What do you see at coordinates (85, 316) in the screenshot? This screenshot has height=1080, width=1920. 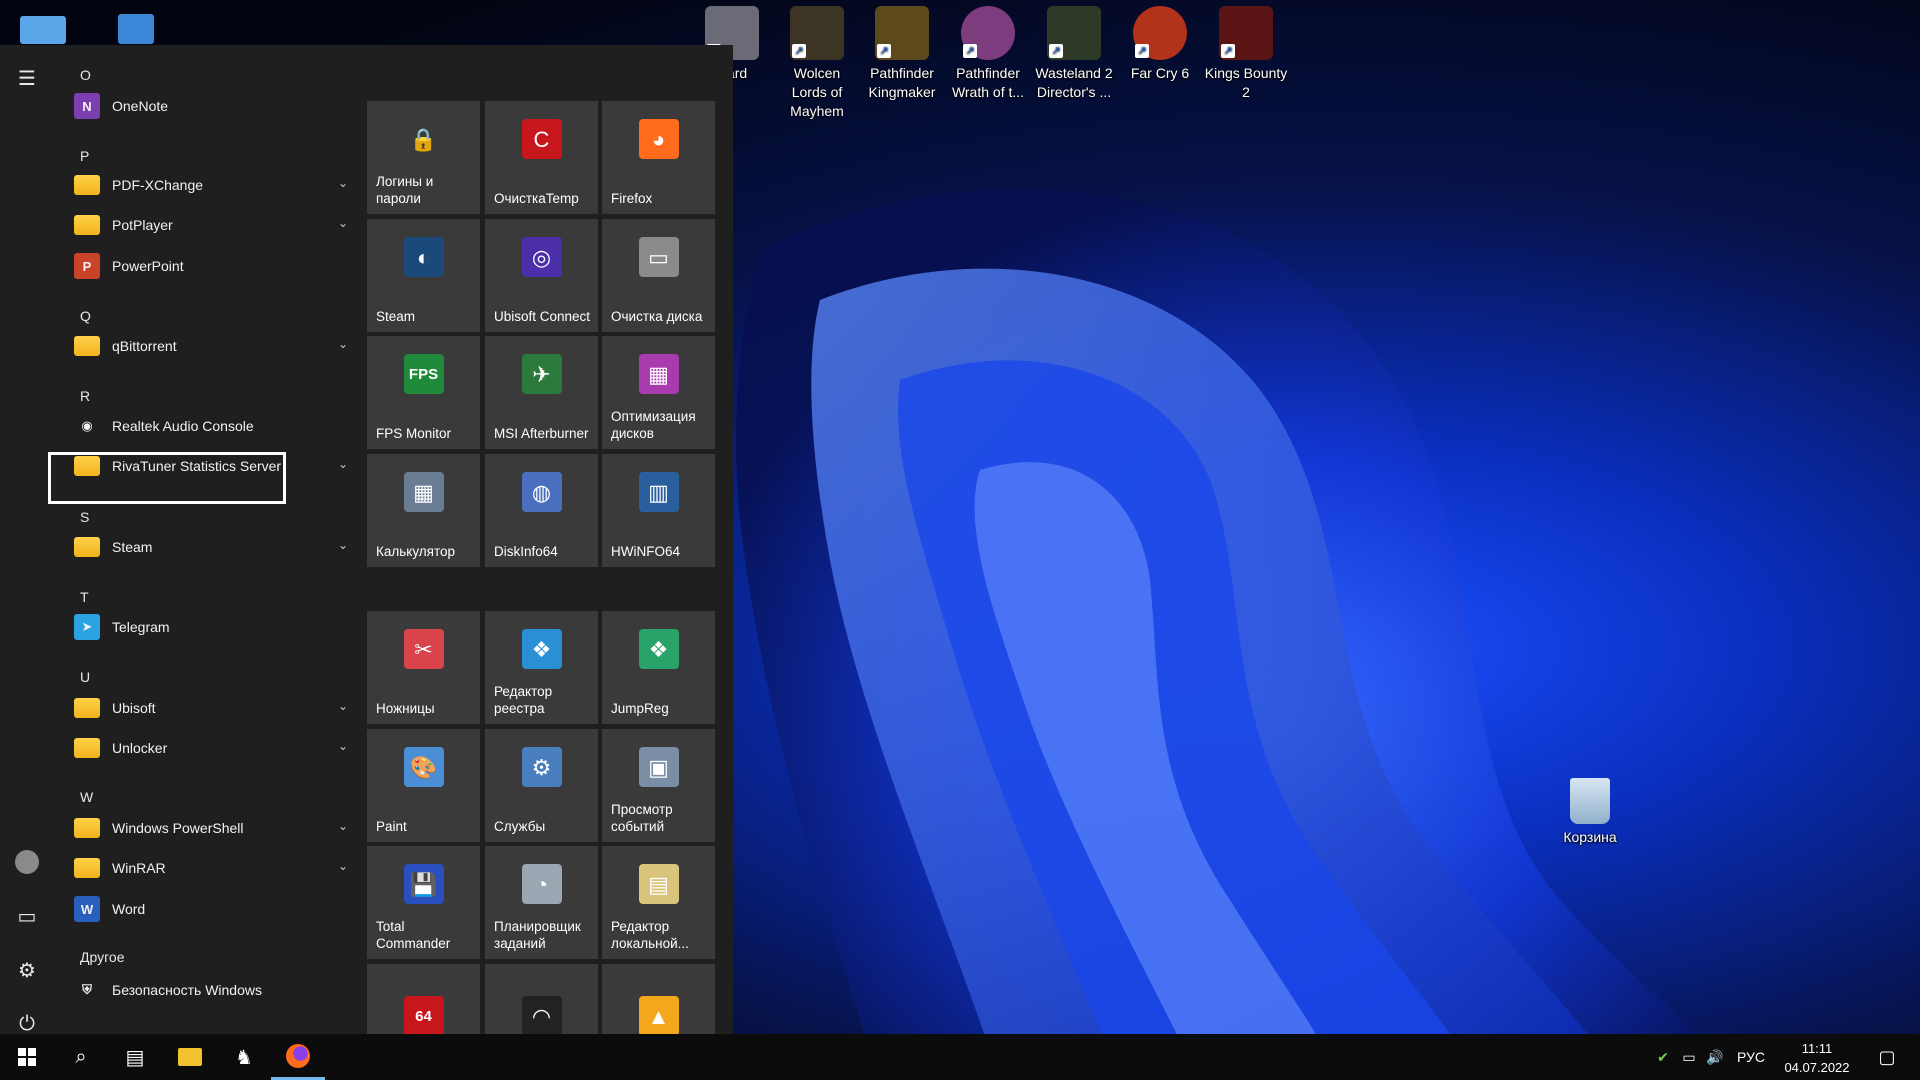 I see `group-letter: Q` at bounding box center [85, 316].